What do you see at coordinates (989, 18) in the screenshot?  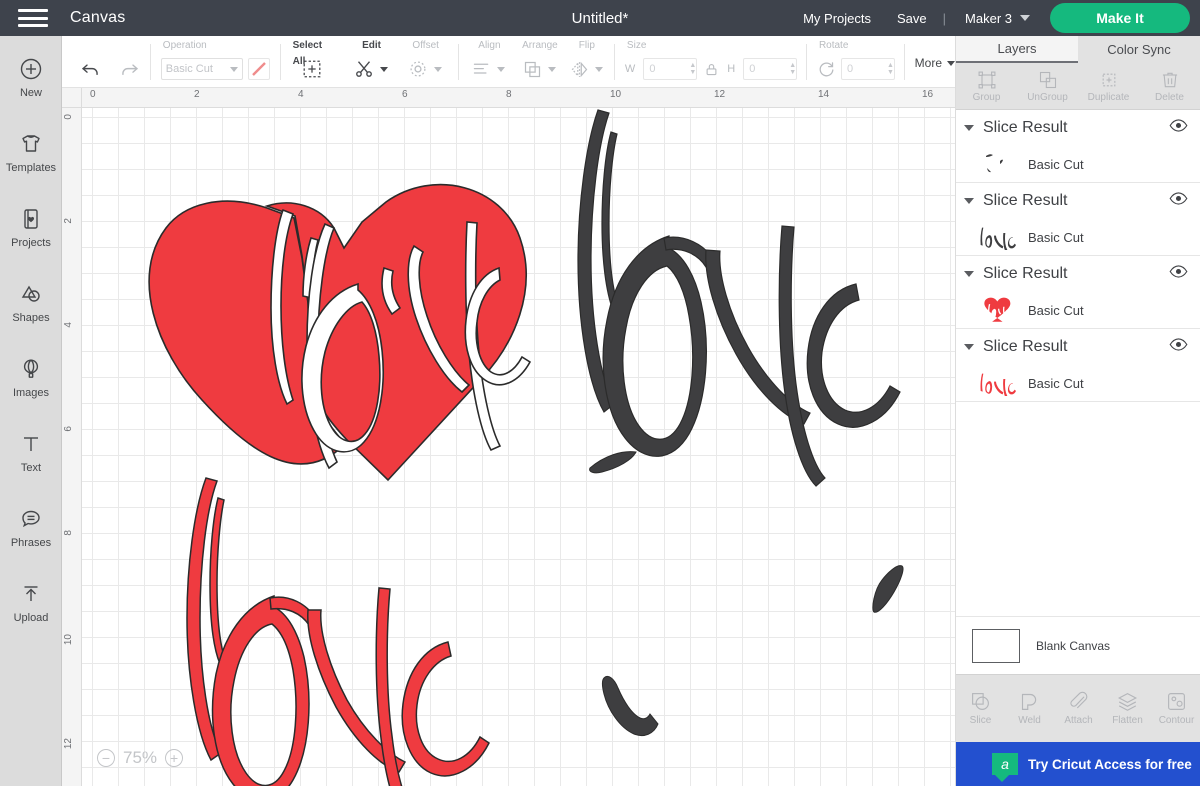 I see `machine-selector: Maker 3` at bounding box center [989, 18].